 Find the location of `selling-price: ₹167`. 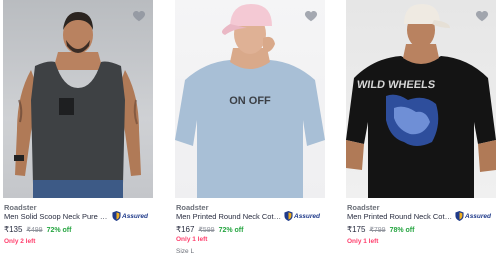

selling-price: ₹167 is located at coordinates (185, 229).